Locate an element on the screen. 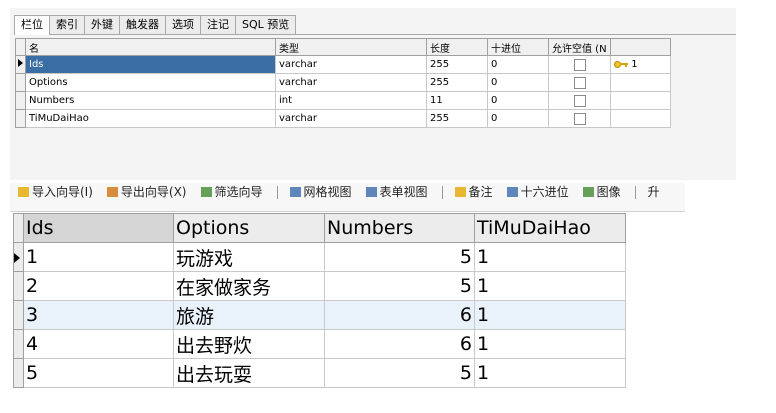  memo-icon is located at coordinates (460, 192).